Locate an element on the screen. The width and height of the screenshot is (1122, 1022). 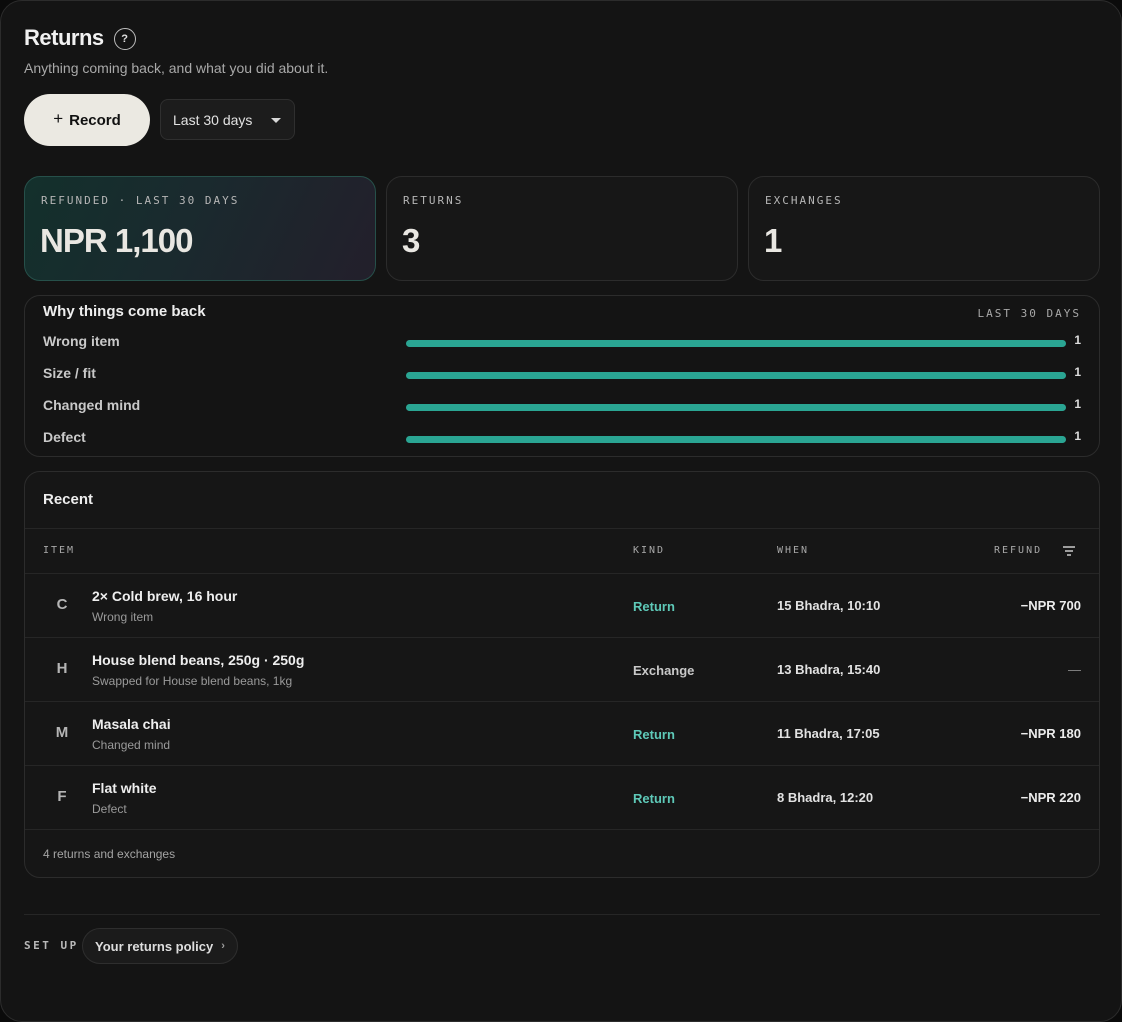
page-title: Returns is located at coordinates (64, 37).